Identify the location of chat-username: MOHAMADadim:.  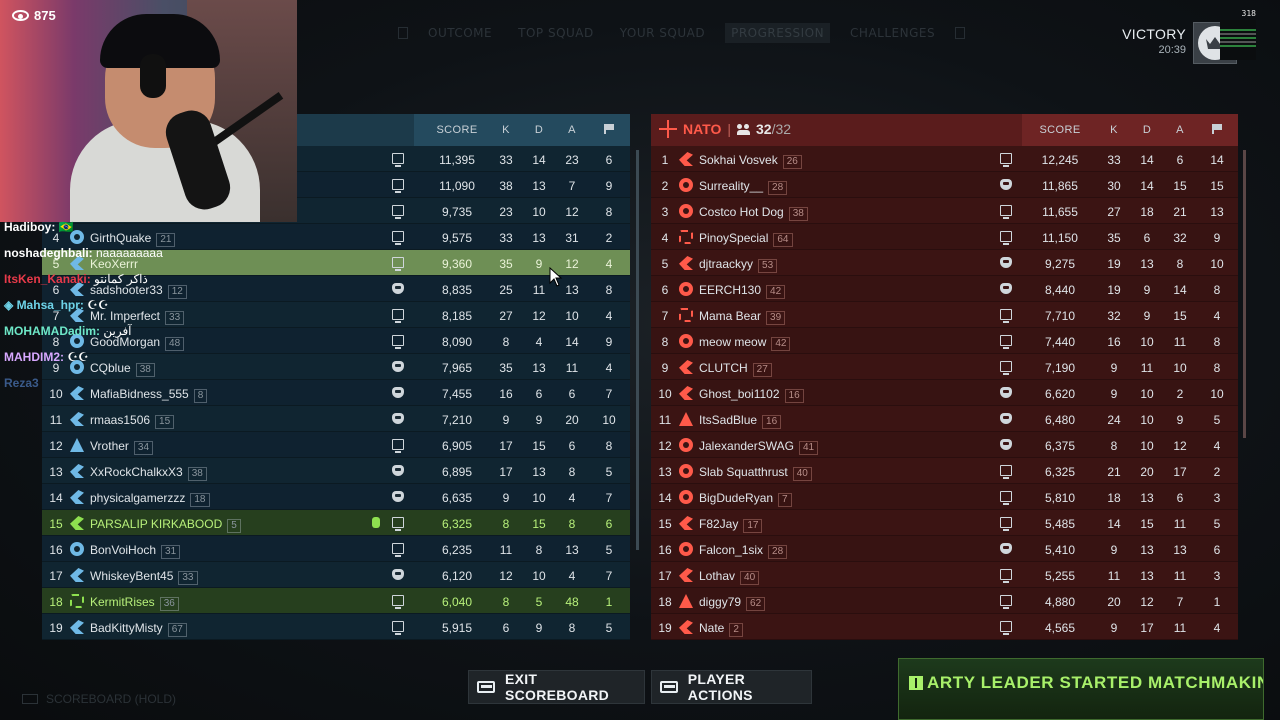
(52, 331).